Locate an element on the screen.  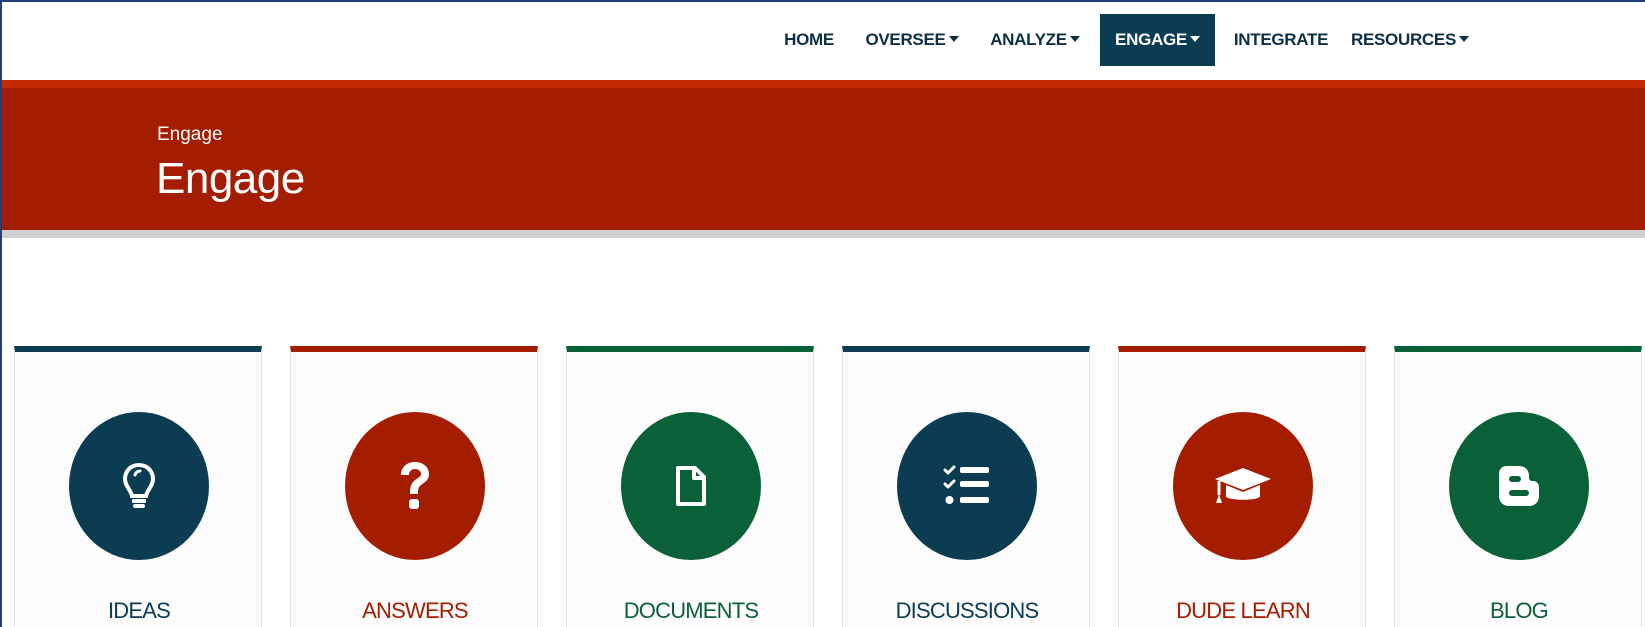
card-documents: DOCUMENTS is located at coordinates (690, 486).